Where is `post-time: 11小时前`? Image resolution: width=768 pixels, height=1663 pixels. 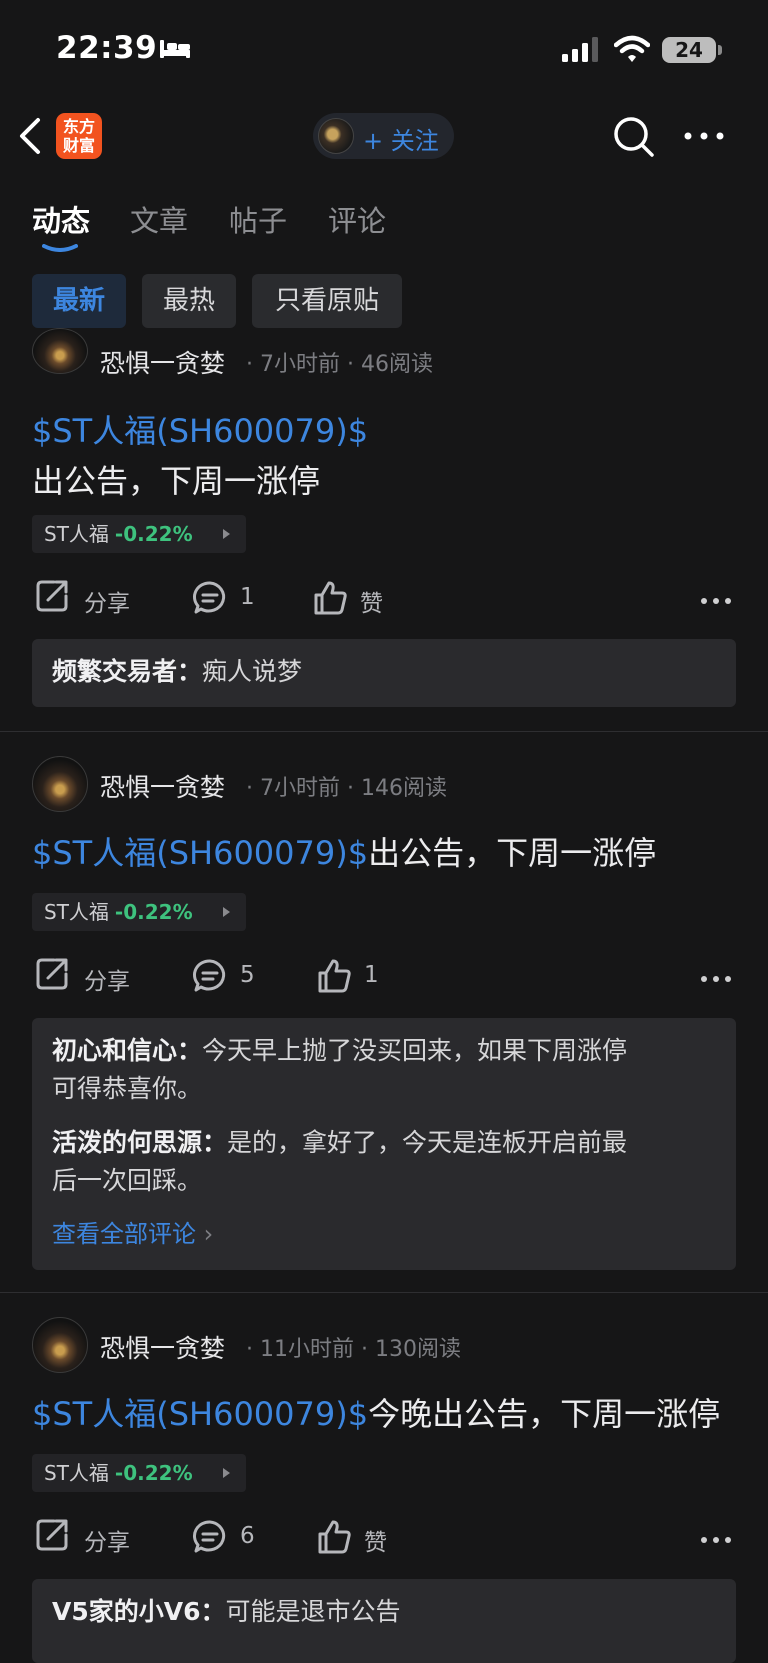
post-time: 11小时前 is located at coordinates (307, 1349).